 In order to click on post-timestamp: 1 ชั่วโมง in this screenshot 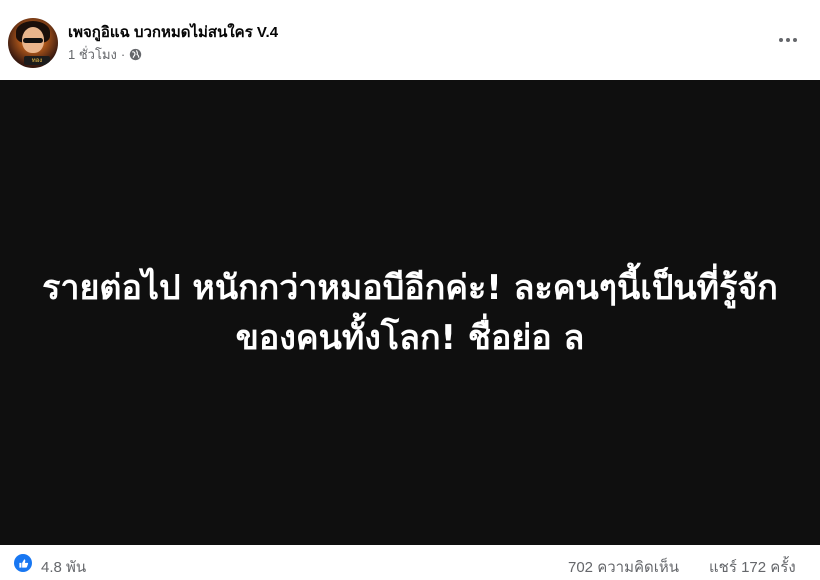, I will do `click(92, 54)`.